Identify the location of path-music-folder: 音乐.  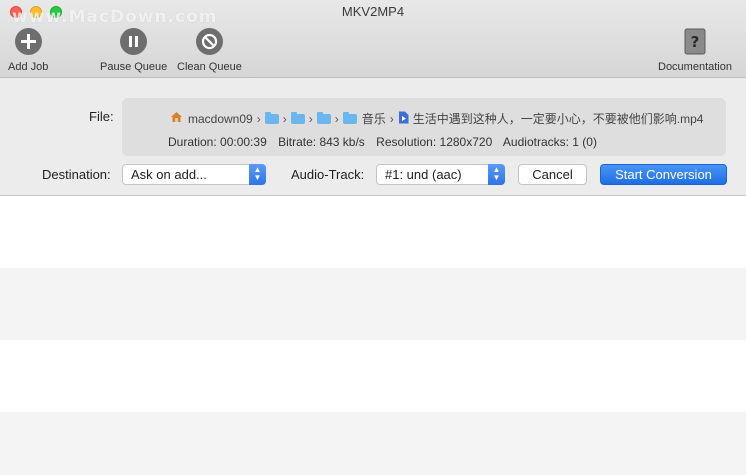
(374, 118).